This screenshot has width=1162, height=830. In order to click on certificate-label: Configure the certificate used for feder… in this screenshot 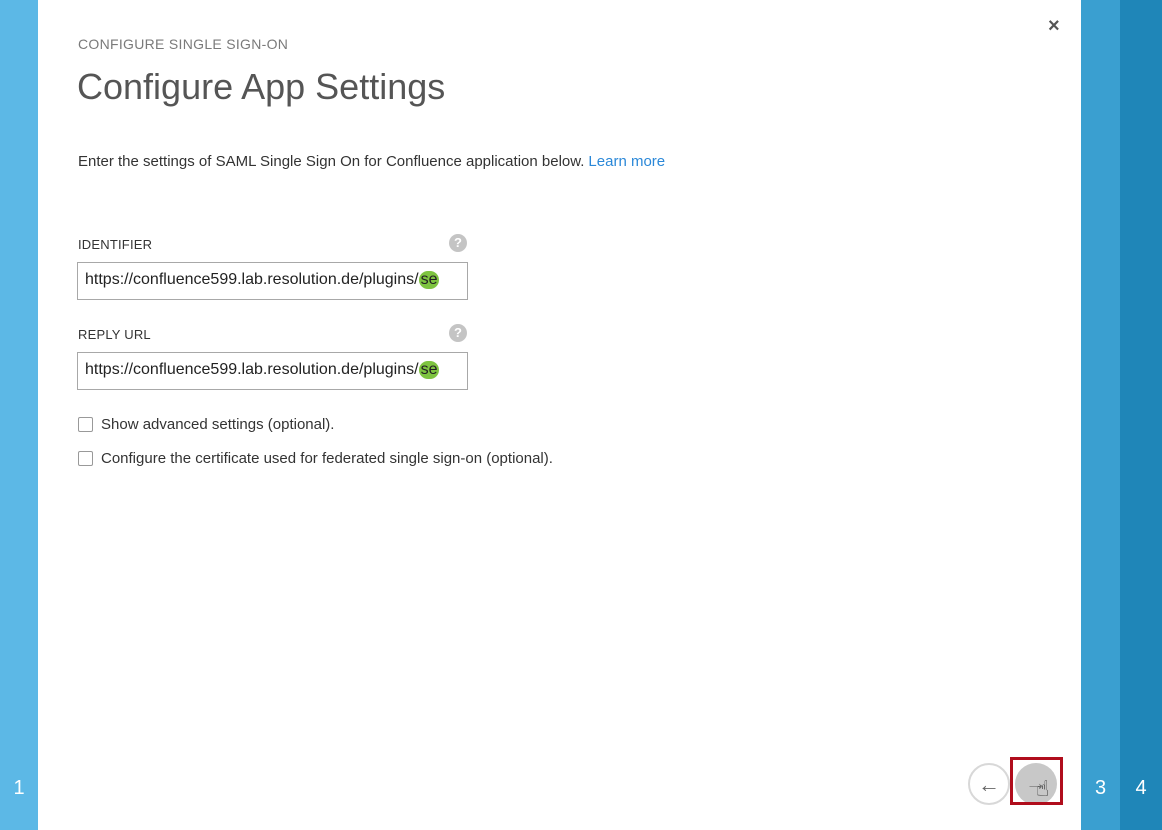, I will do `click(327, 458)`.